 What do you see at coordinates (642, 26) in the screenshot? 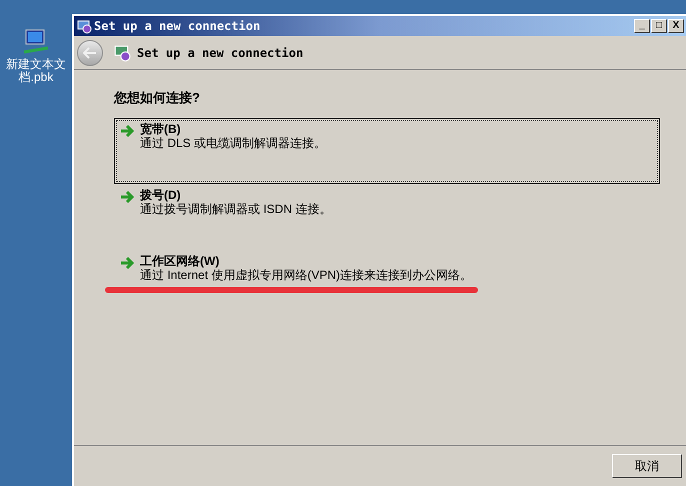
I see `minimize-button: _` at bounding box center [642, 26].